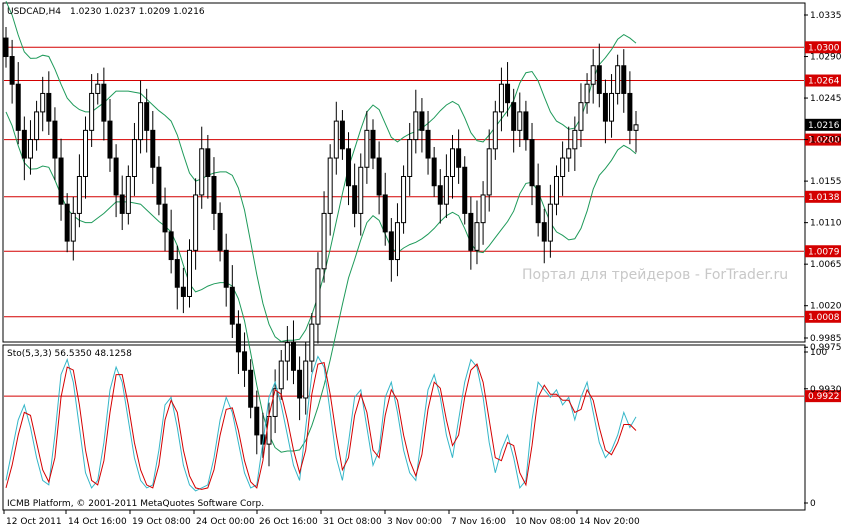 The width and height of the screenshot is (841, 528). Describe the element at coordinates (225, 522) in the screenshot. I see `time-tick-label: 24 Oct 00:00` at that location.